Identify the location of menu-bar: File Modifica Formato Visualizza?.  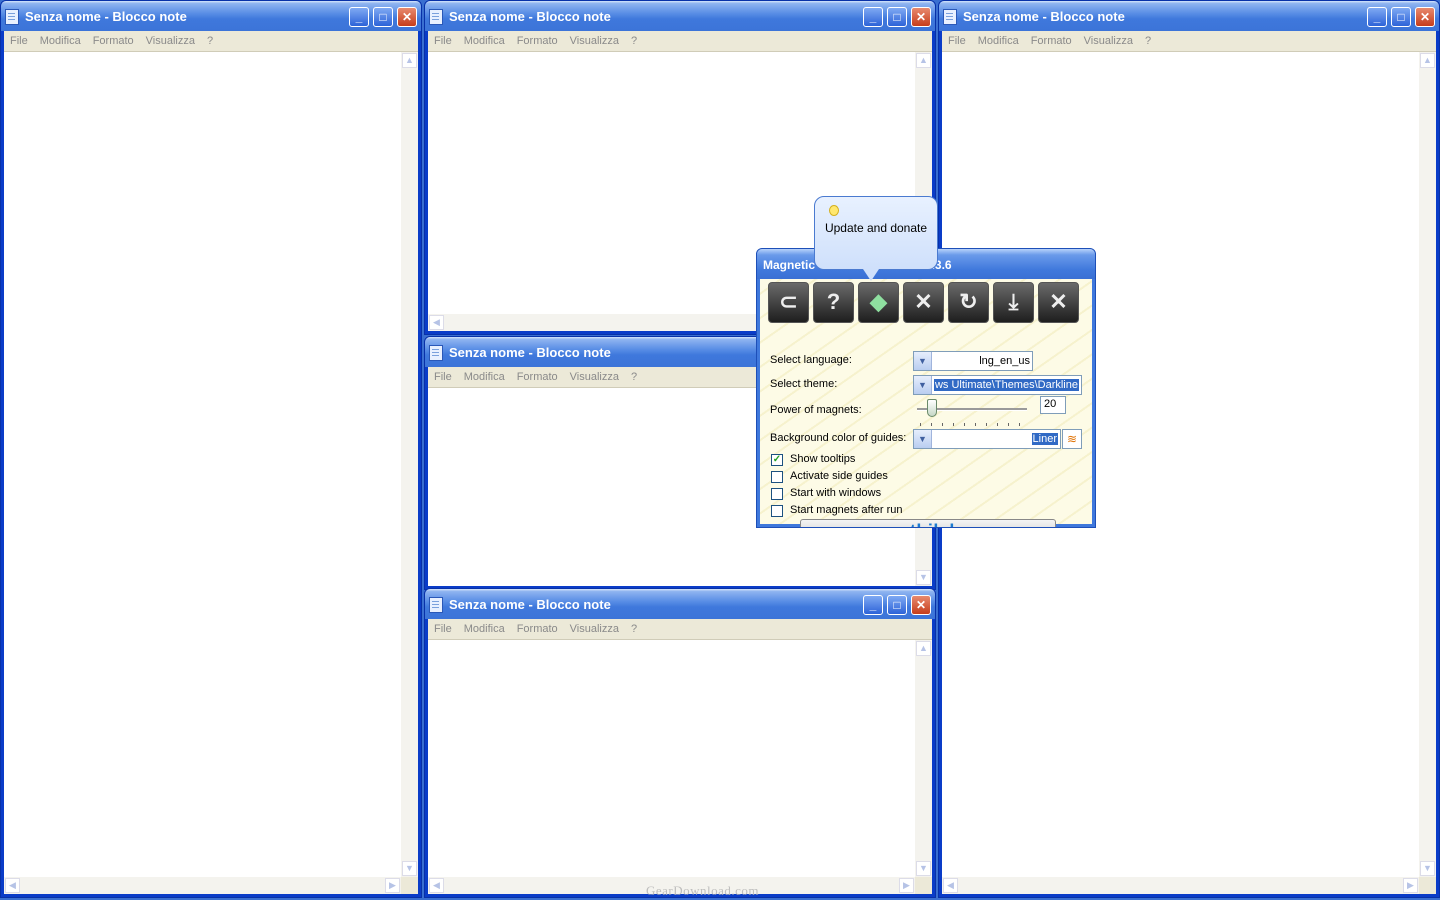
(1189, 41).